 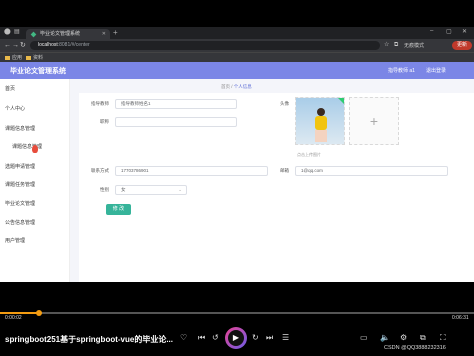 What do you see at coordinates (236, 338) in the screenshot?
I see `play-icon: ▶` at bounding box center [236, 338].